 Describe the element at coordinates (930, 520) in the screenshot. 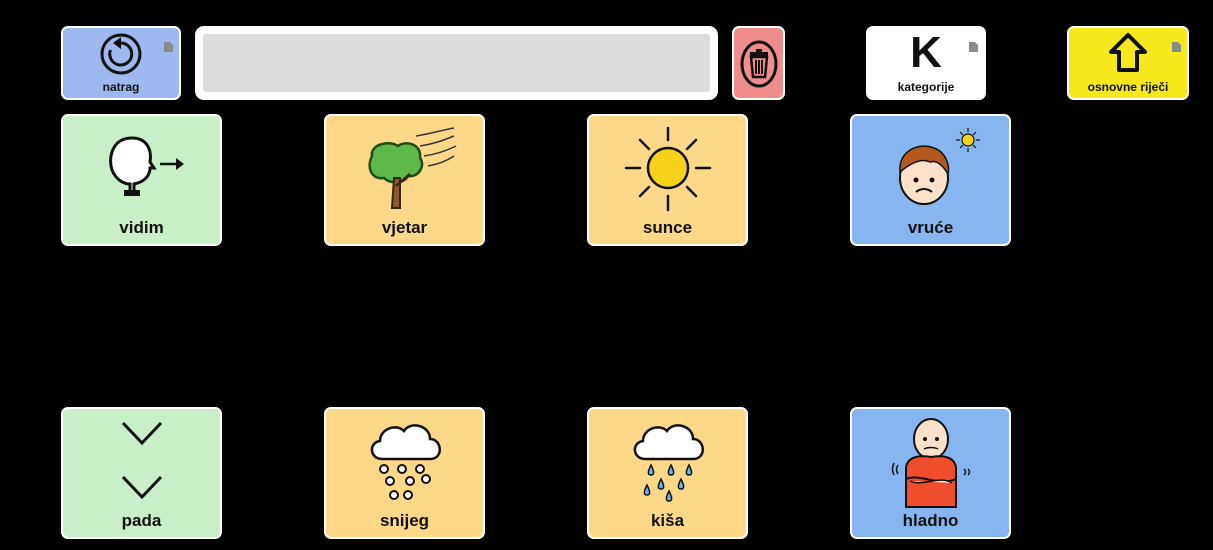

I see `tile-label: hladno` at that location.